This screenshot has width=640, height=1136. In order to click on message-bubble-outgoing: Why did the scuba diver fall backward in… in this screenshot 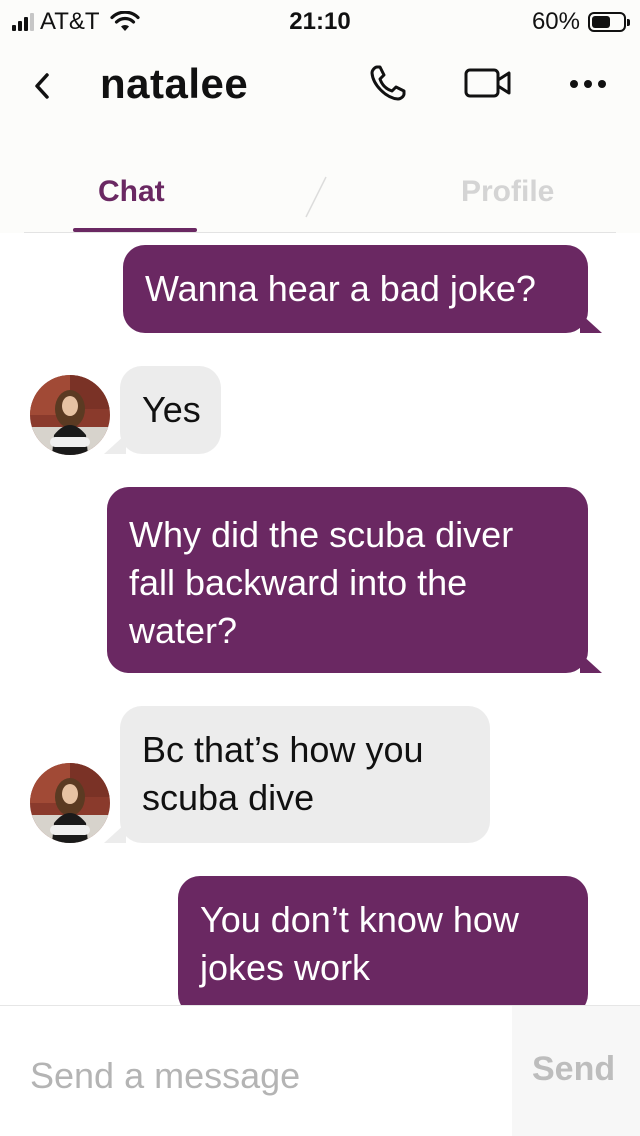, I will do `click(347, 580)`.